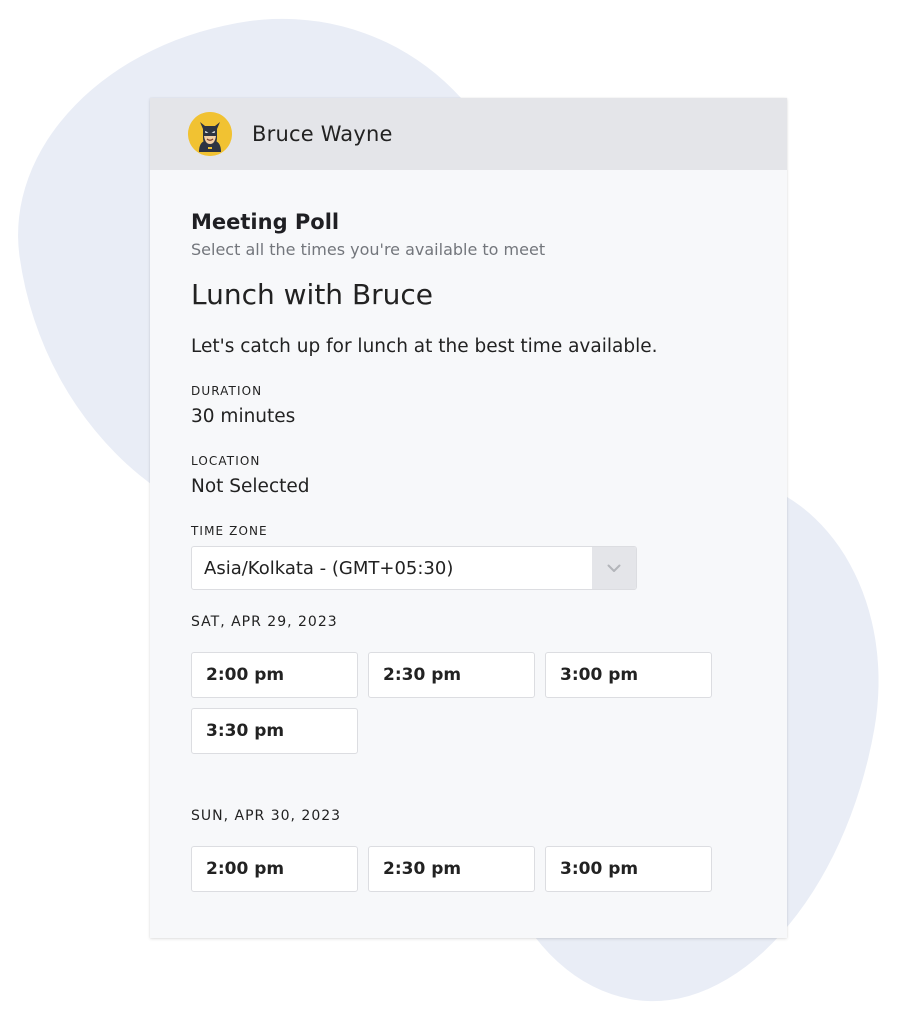  I want to click on timezone-label: TIME ZONE, so click(229, 531).